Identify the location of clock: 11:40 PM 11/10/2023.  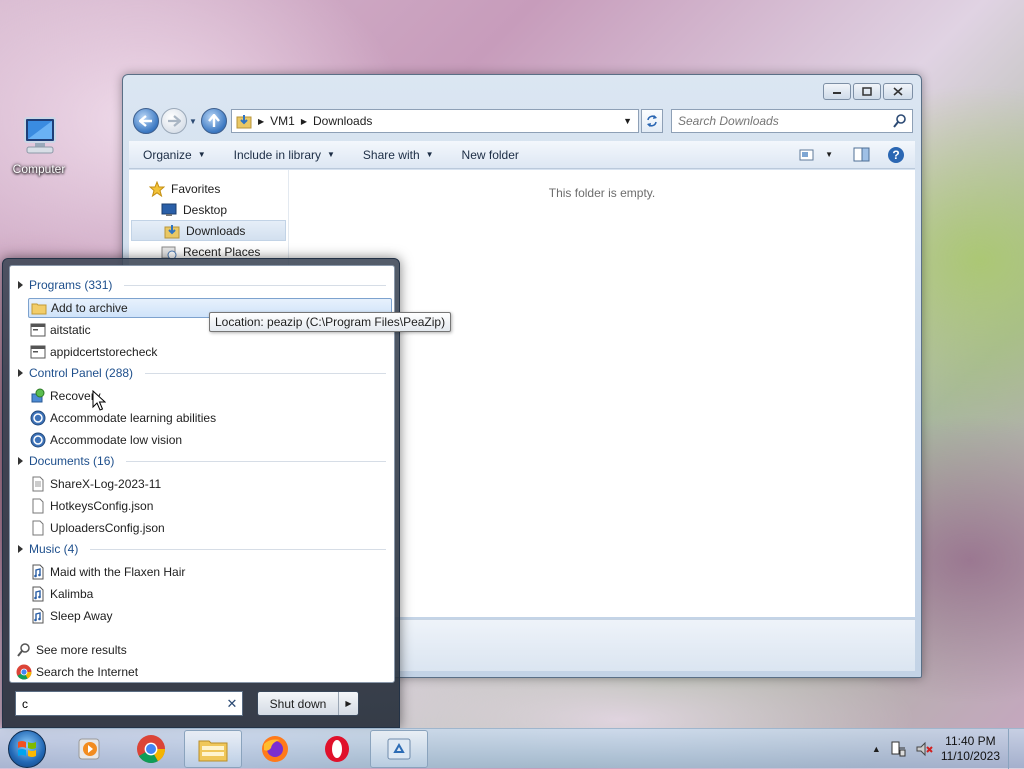
(970, 749).